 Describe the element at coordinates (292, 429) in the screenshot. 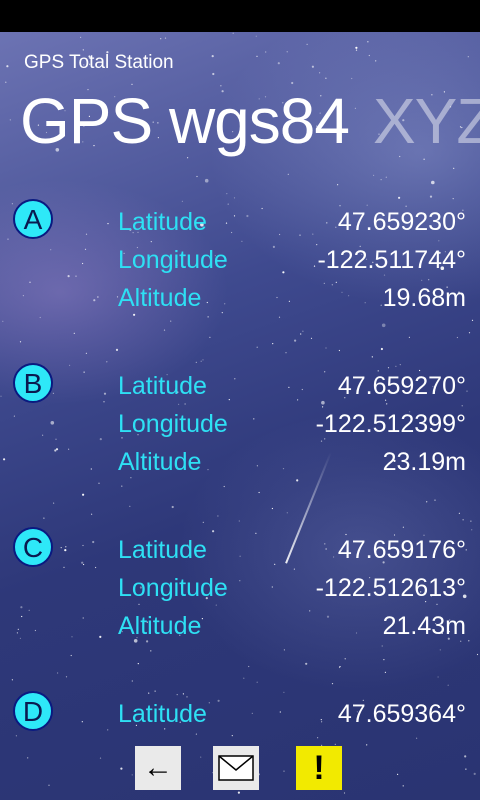

I see `longitude-row: Longitude -122.512399°` at that location.